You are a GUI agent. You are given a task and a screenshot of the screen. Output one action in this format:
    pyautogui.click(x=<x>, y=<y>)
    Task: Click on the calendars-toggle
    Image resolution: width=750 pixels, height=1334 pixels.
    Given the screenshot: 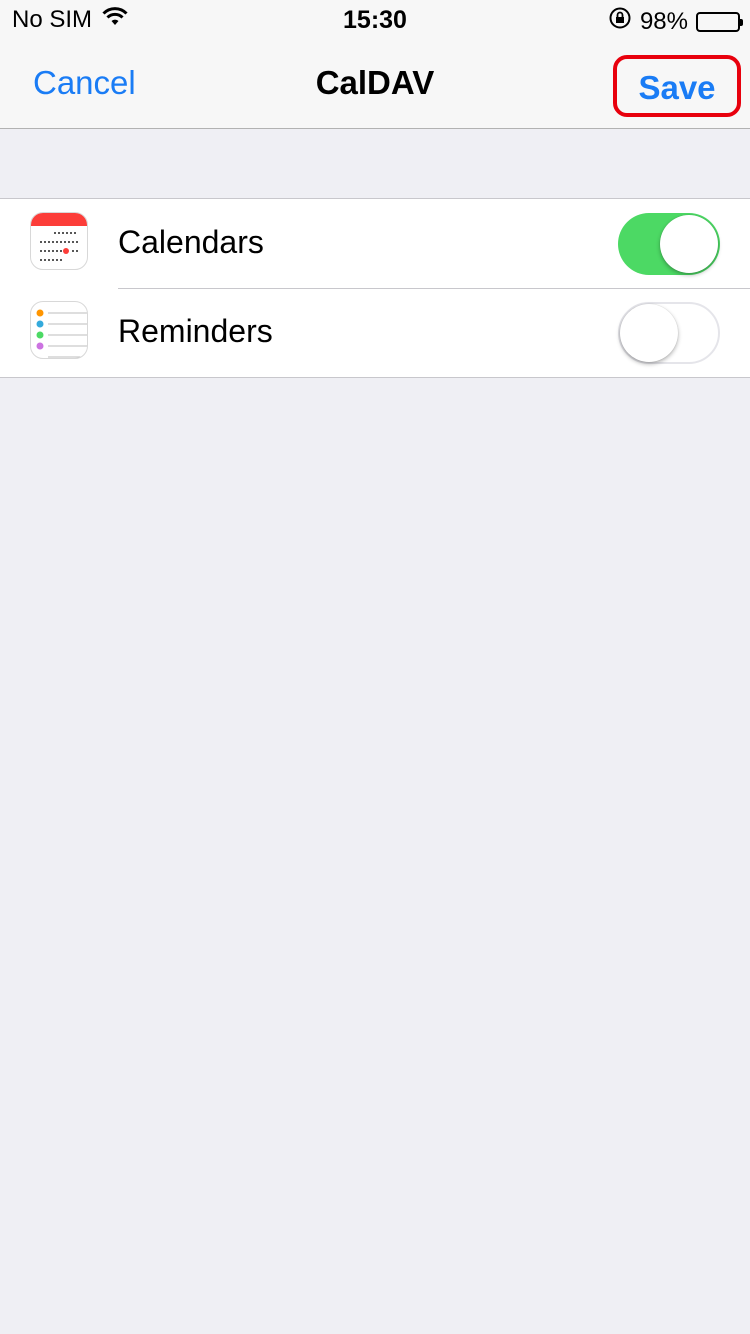 What is the action you would take?
    pyautogui.click(x=669, y=244)
    